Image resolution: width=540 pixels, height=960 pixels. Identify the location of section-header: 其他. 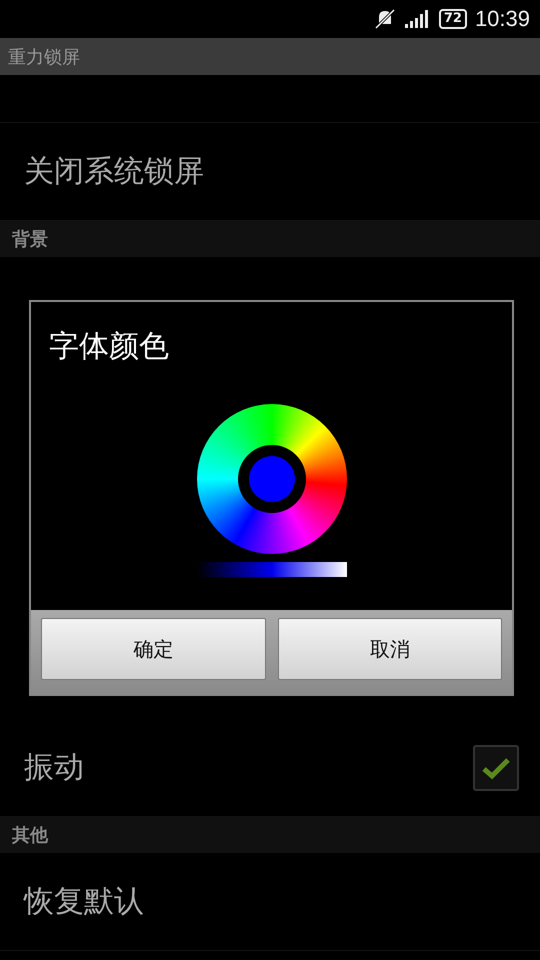
(30, 835).